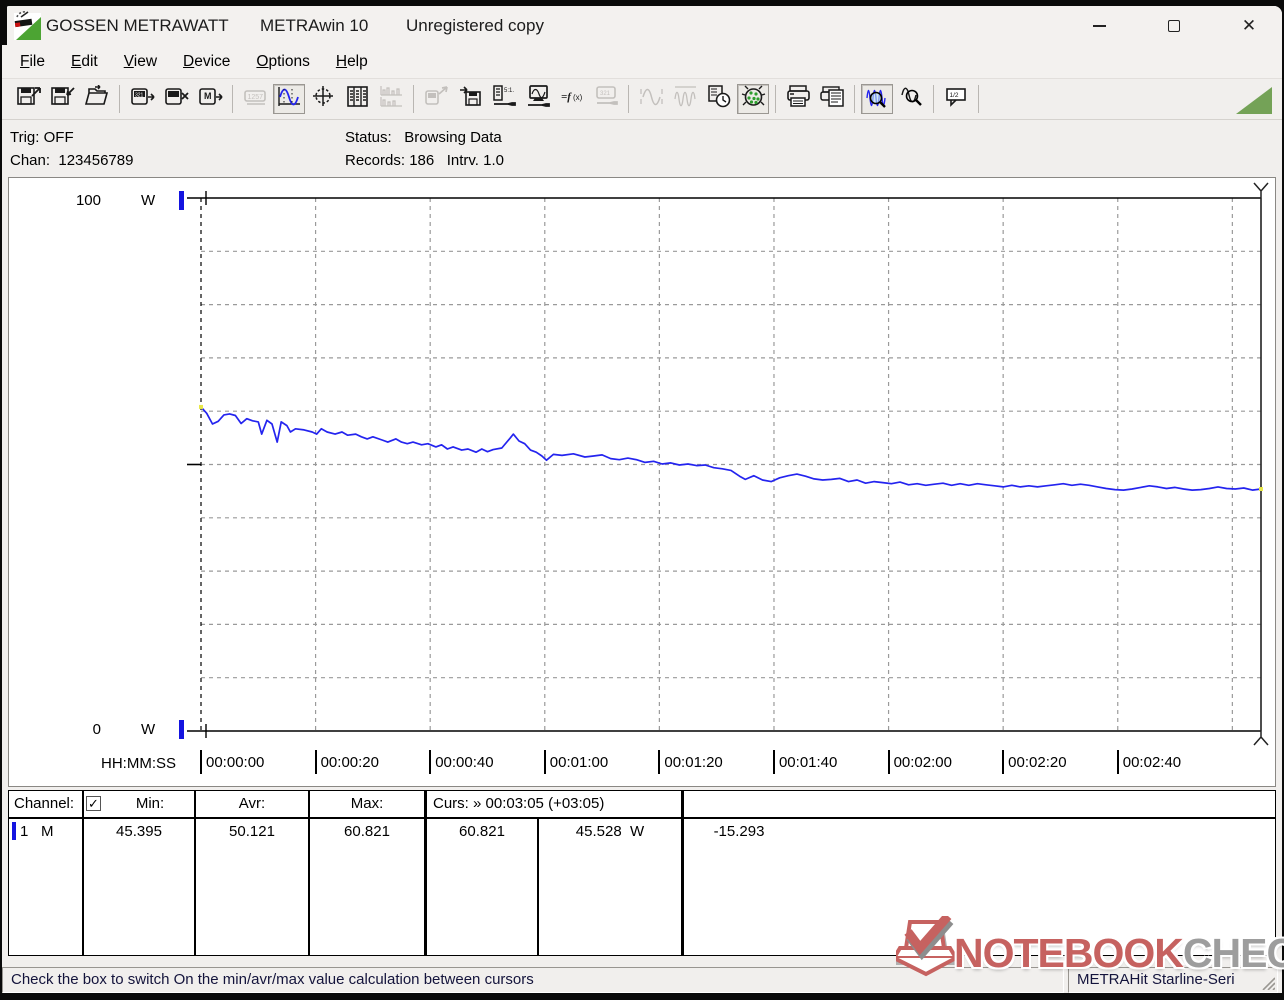  I want to click on toolbar-debug-bug-button, so click(753, 99).